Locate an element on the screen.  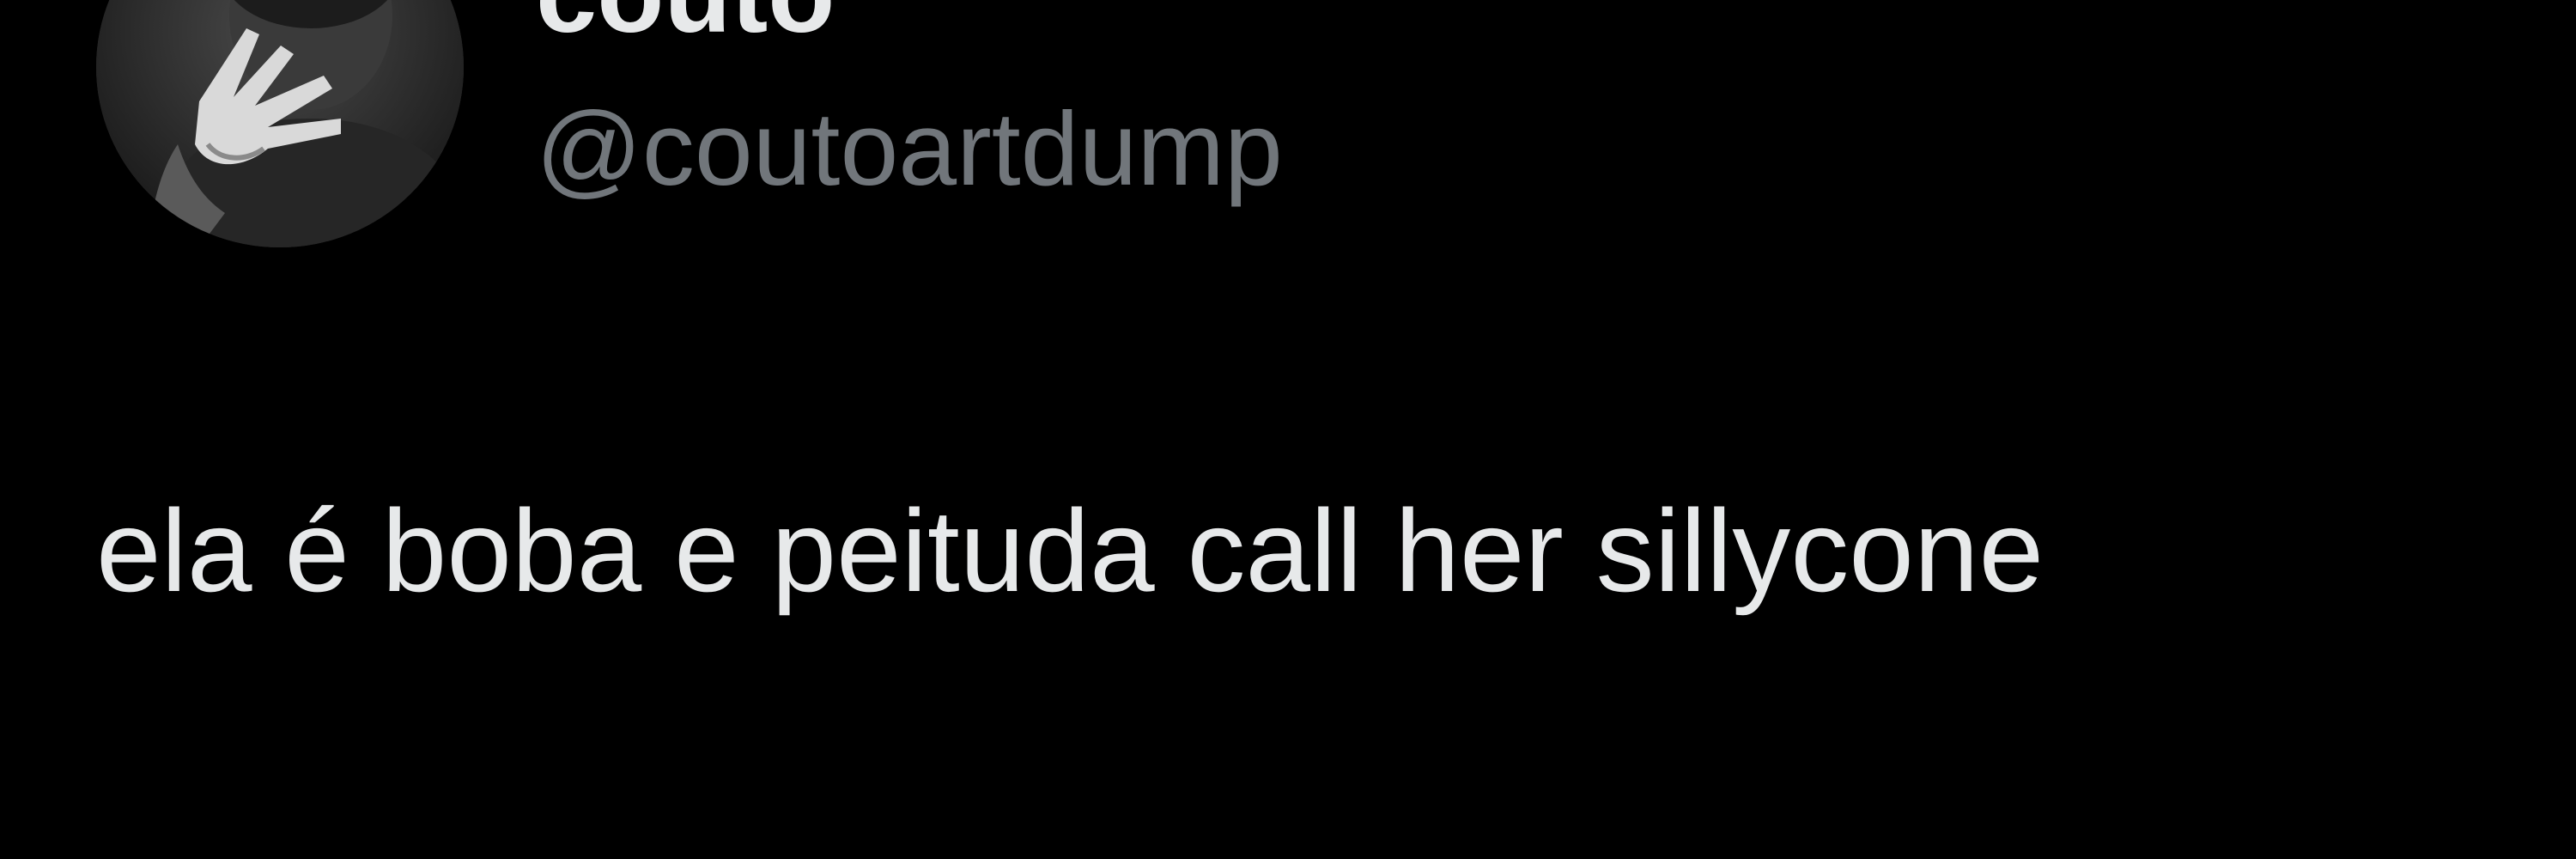
avatar is located at coordinates (280, 124).